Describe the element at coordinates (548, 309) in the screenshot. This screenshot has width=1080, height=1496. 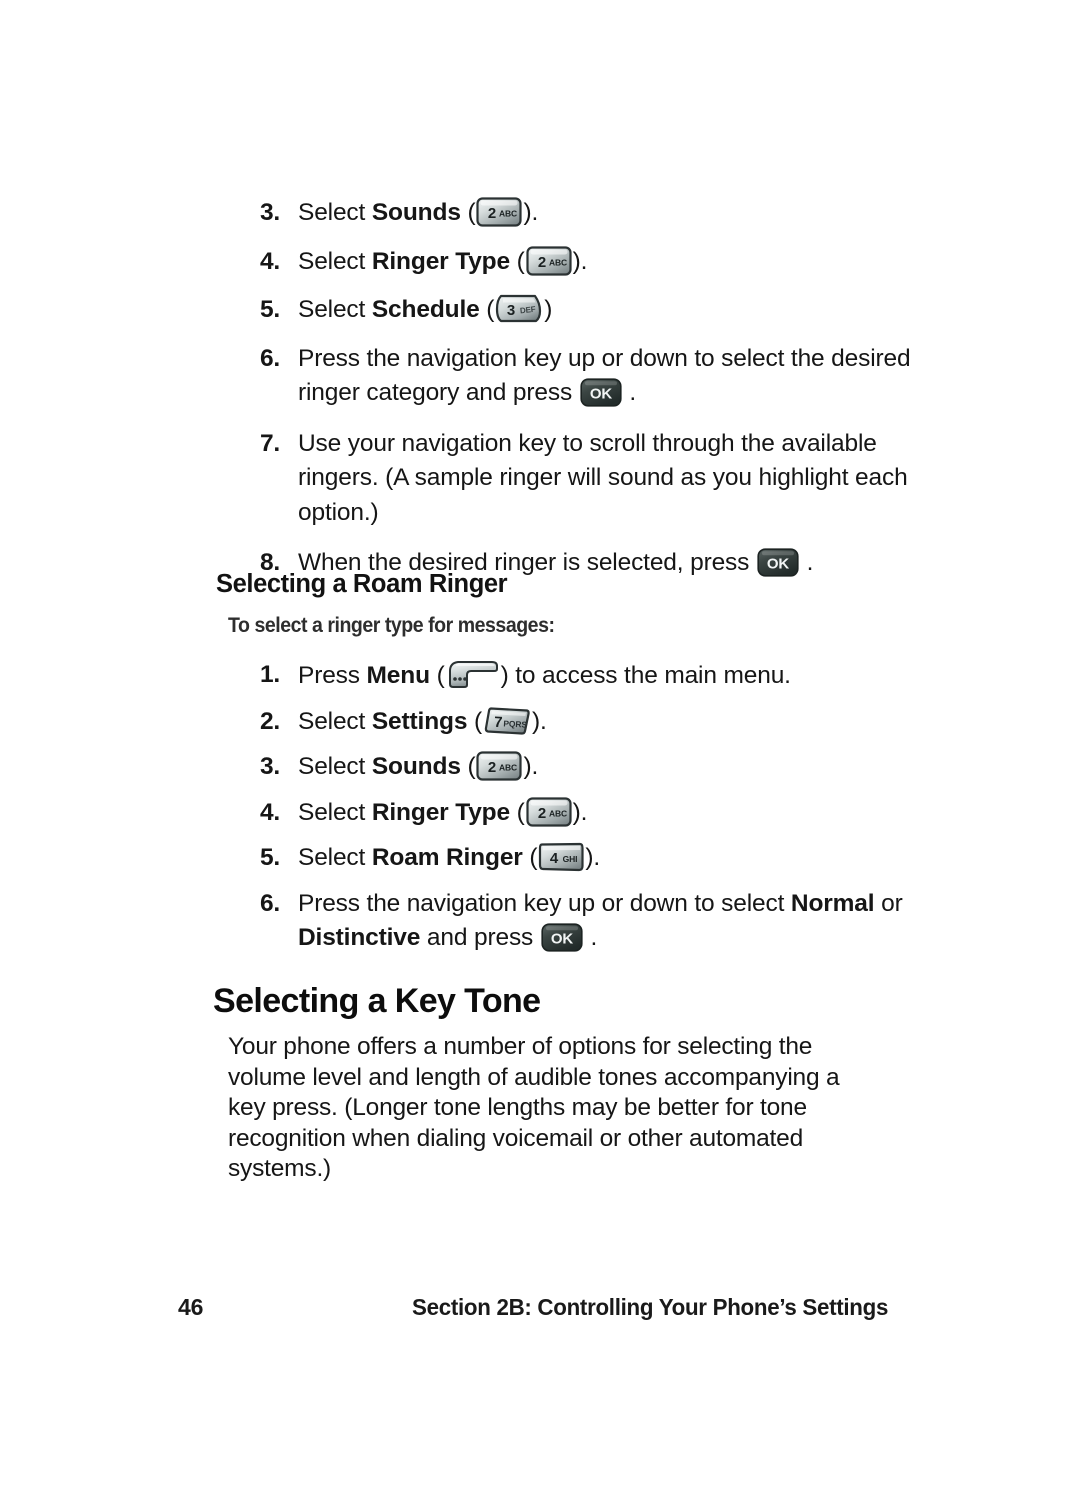
I see `paren-close: )` at that location.